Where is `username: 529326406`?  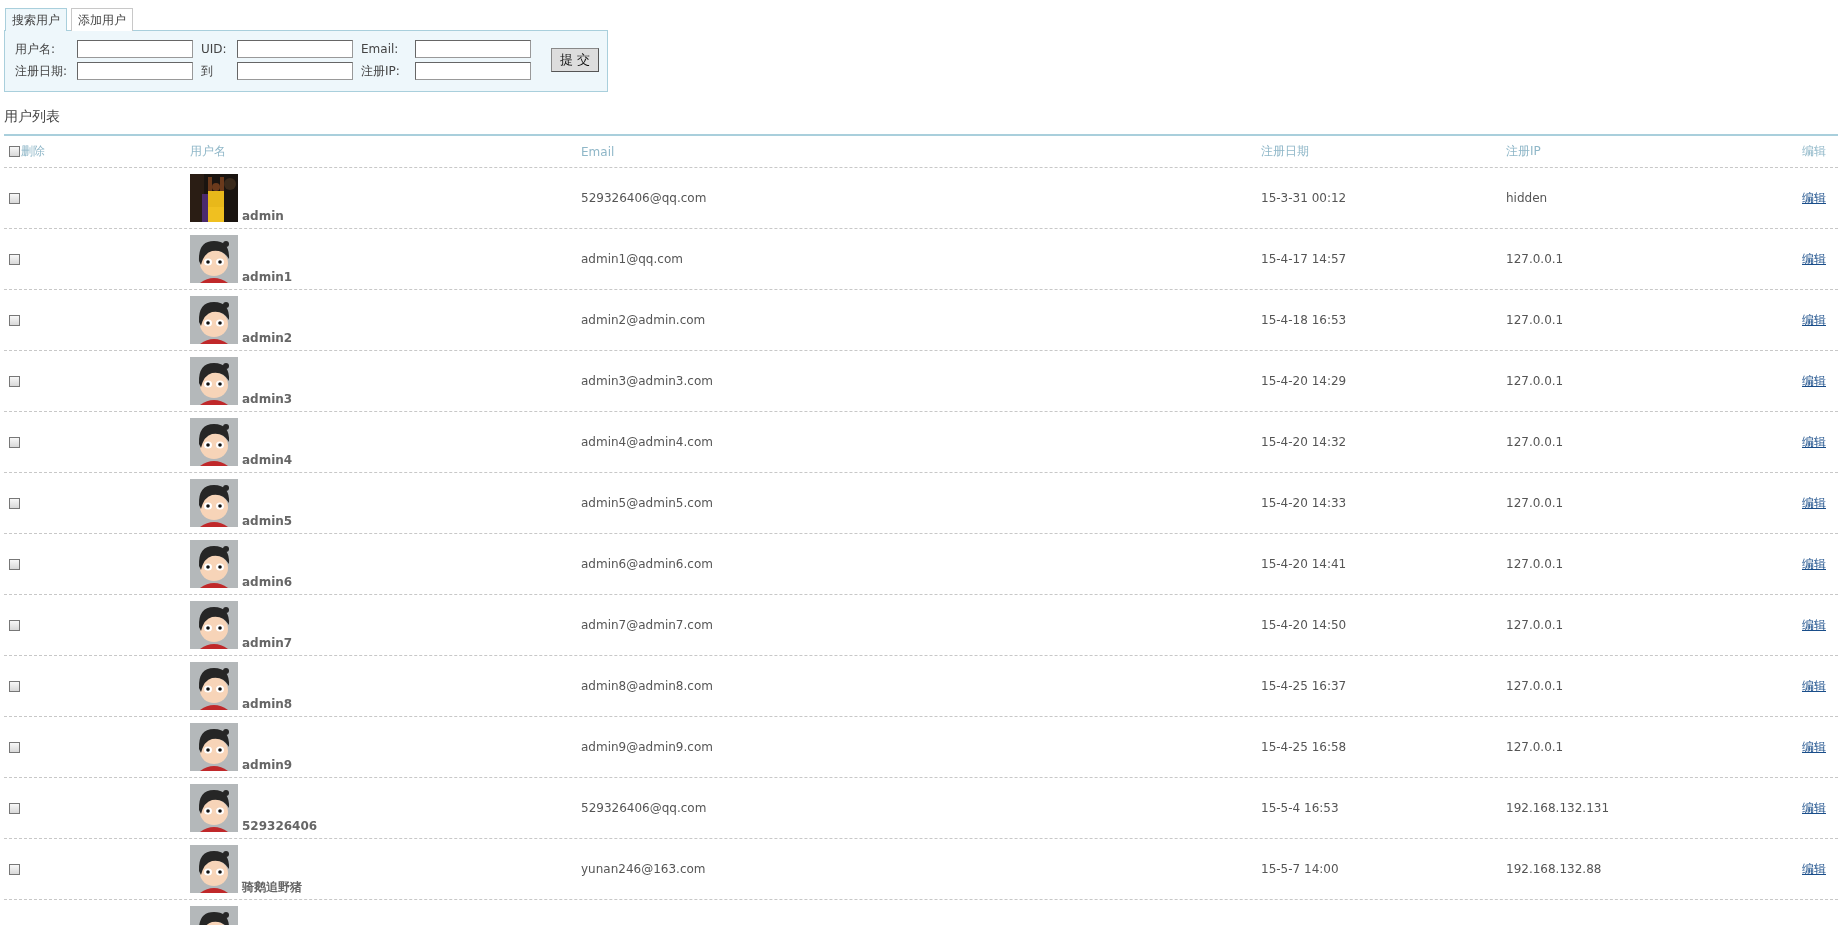
username: 529326406 is located at coordinates (280, 826).